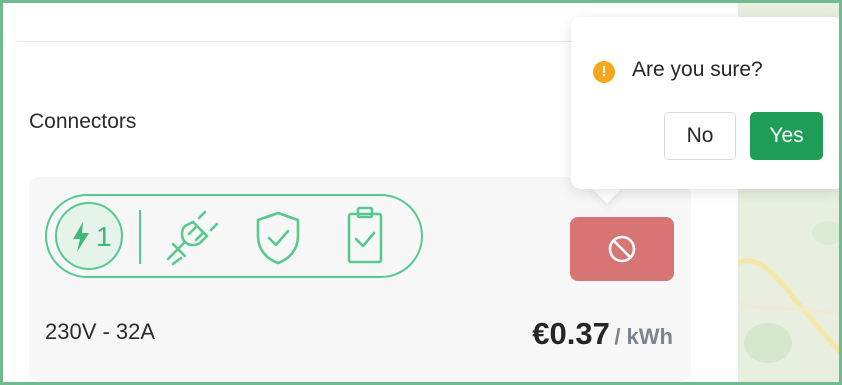  What do you see at coordinates (365, 235) in the screenshot?
I see `clipboard-check-icon` at bounding box center [365, 235].